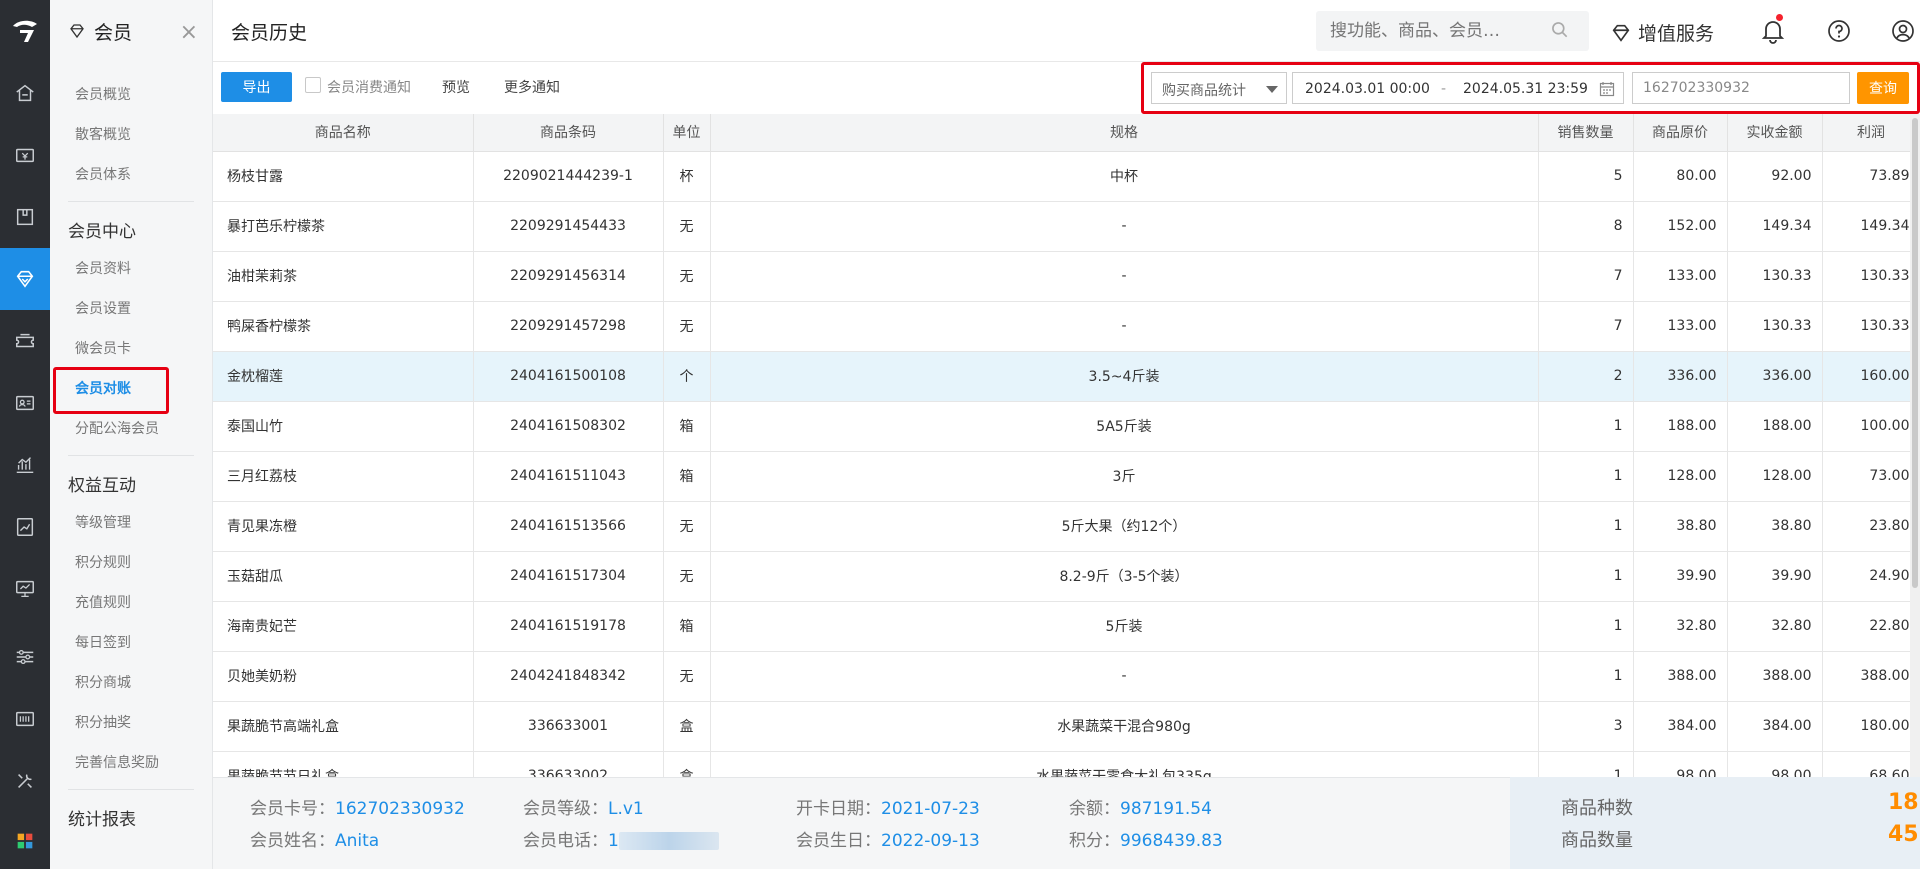  What do you see at coordinates (1915, 353) in the screenshot?
I see `table-scroll-thumb` at bounding box center [1915, 353].